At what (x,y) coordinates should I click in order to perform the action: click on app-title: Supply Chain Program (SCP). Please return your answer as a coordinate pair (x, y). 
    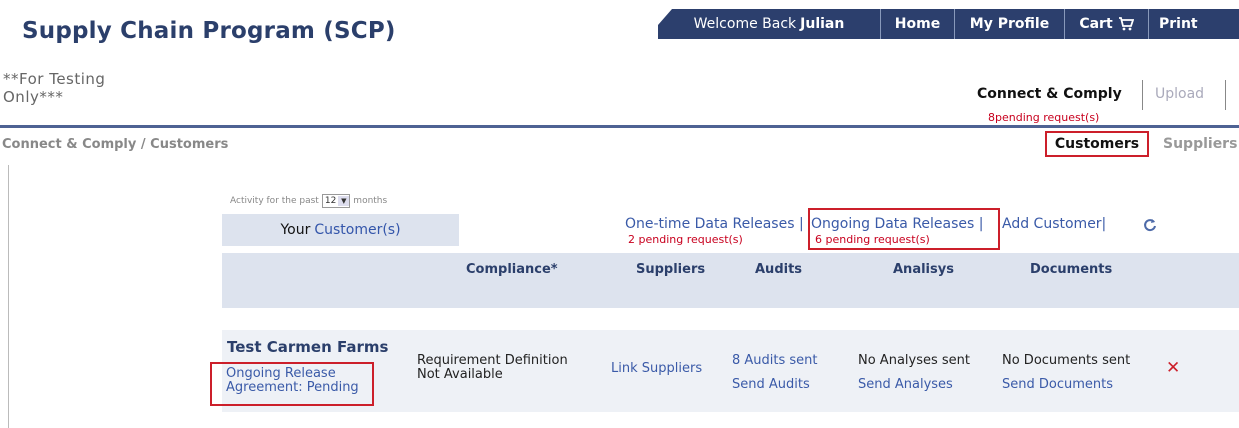
    Looking at the image, I should click on (209, 31).